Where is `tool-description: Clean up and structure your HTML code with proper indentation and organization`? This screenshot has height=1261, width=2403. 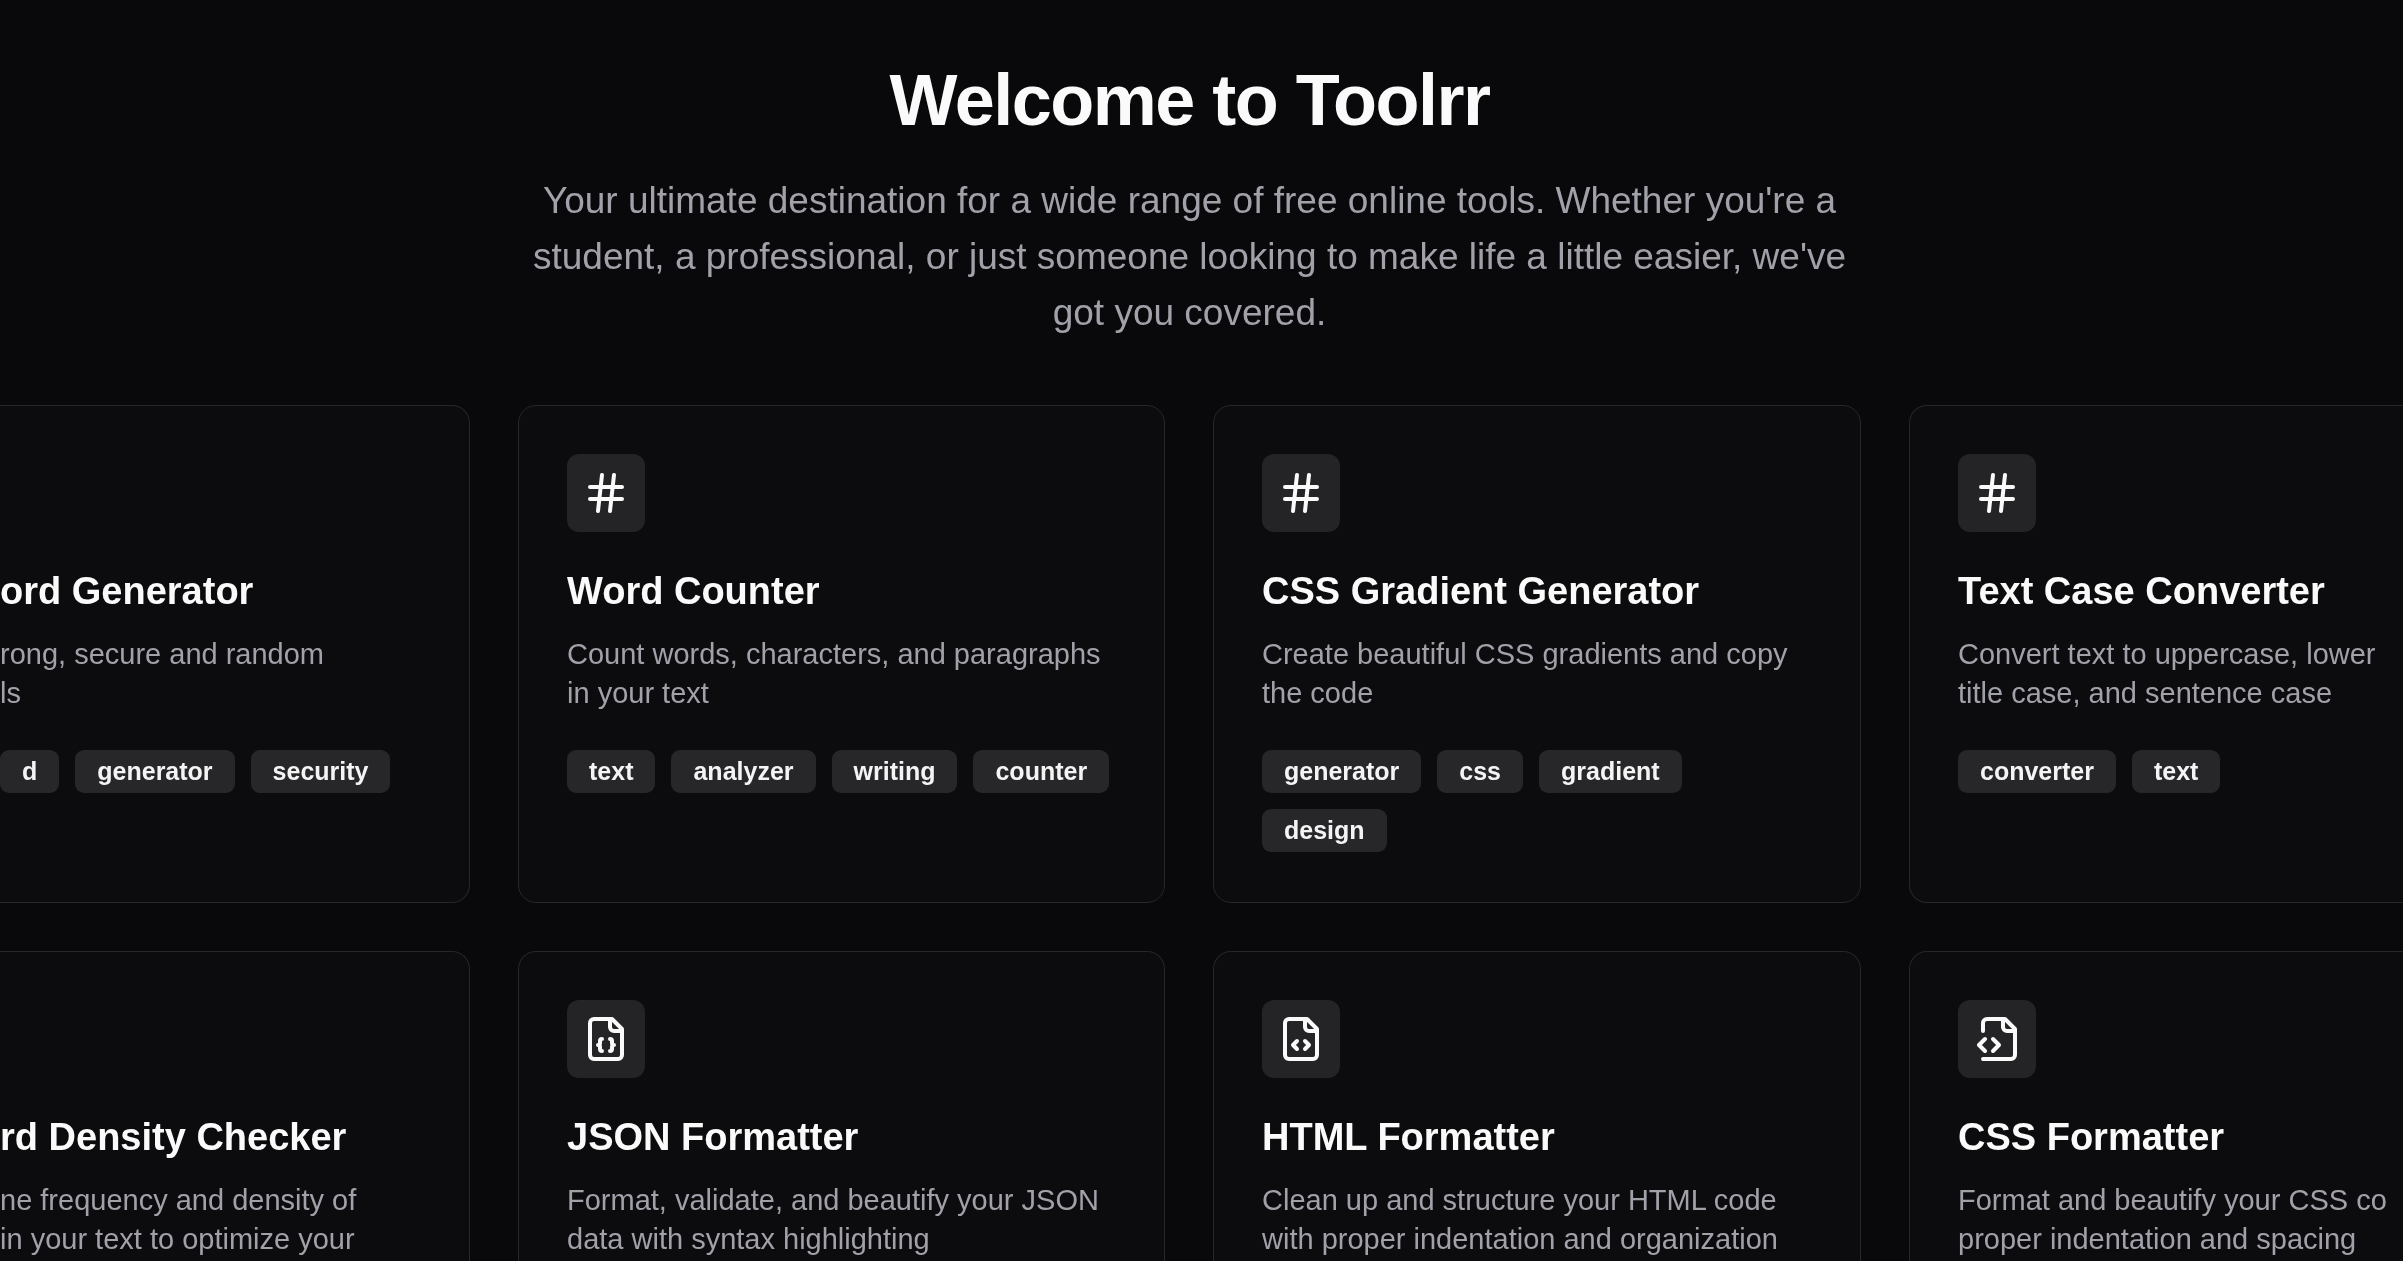 tool-description: Clean up and structure your HTML code with proper indentation and organization is located at coordinates (1520, 1220).